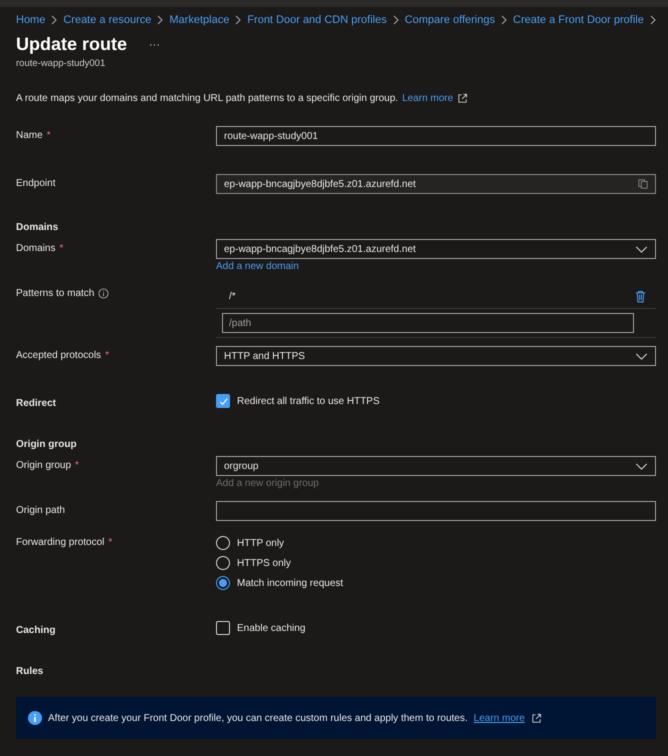  I want to click on breadcrumb-link: Marketplace, so click(199, 20).